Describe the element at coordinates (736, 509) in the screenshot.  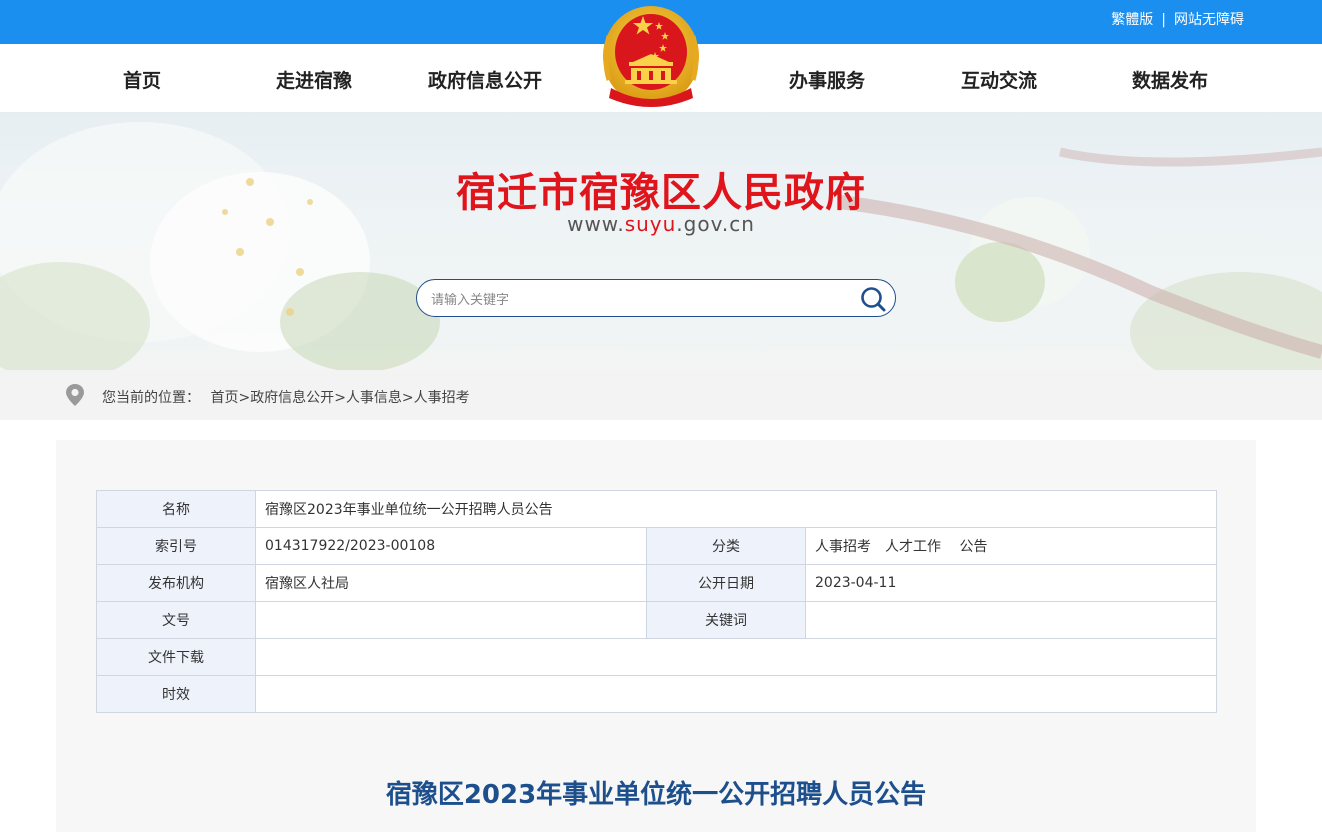
I see `meta-name-value: 宿豫区2023年事业单位统一公开招聘人员公告` at that location.